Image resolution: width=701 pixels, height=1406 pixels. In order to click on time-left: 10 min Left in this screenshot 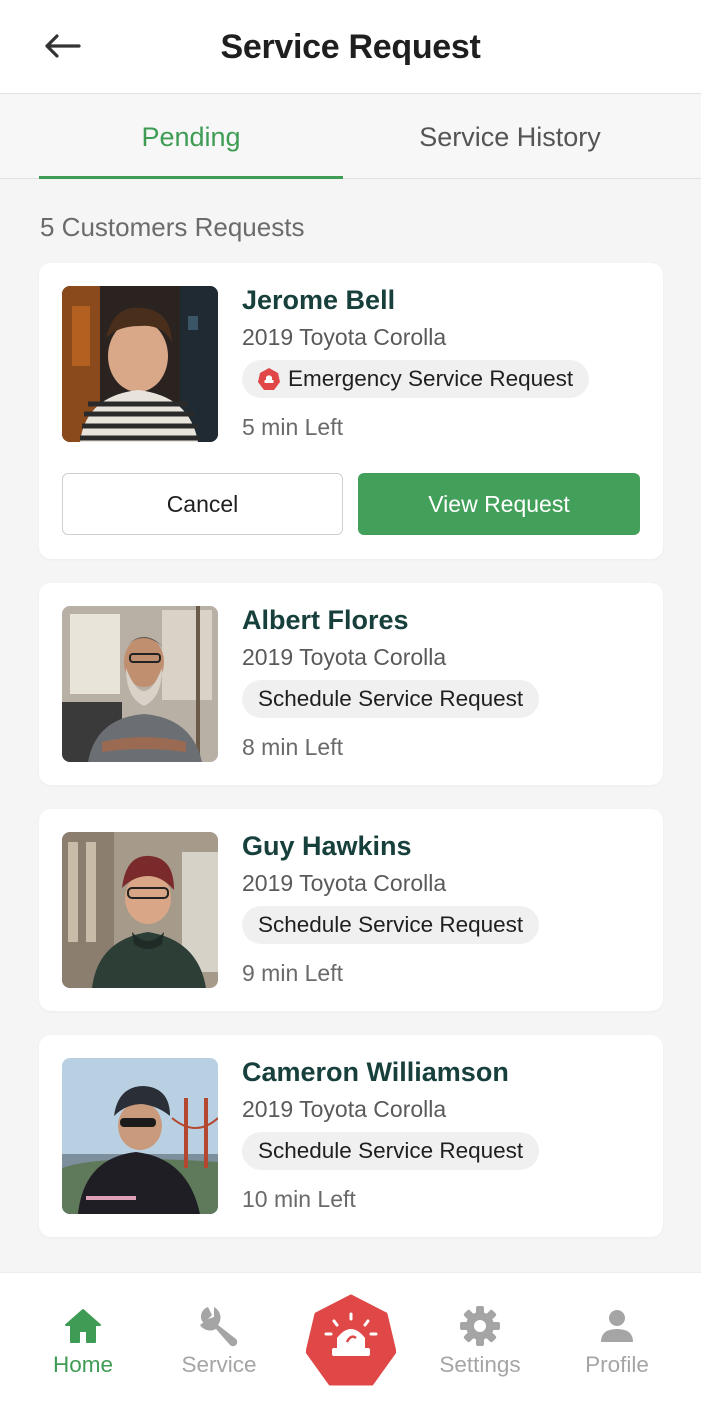, I will do `click(299, 1199)`.